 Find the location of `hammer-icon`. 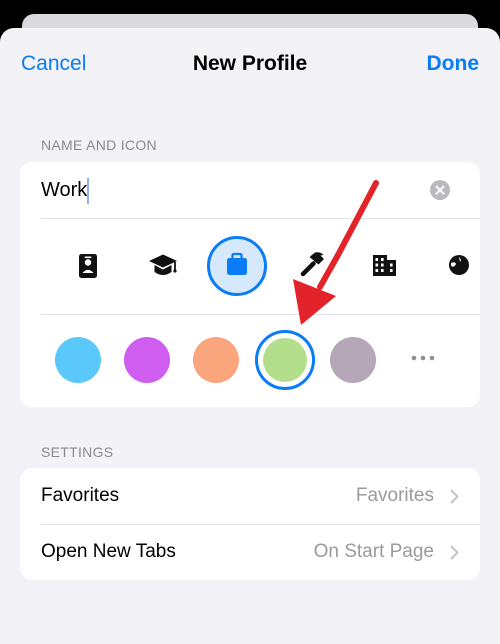

hammer-icon is located at coordinates (312, 264).